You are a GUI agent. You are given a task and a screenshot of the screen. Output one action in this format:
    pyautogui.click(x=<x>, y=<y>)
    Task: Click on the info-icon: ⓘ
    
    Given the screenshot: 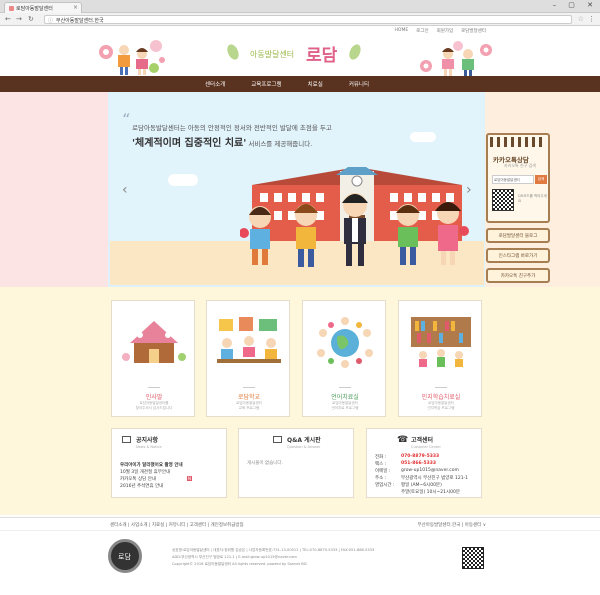 What is the action you would take?
    pyautogui.click(x=50, y=20)
    